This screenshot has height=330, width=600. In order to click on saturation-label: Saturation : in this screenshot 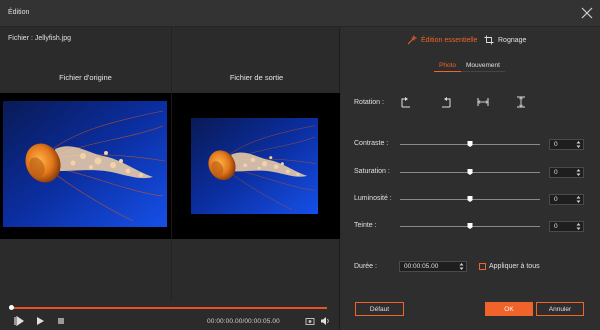, I will do `click(372, 171)`.